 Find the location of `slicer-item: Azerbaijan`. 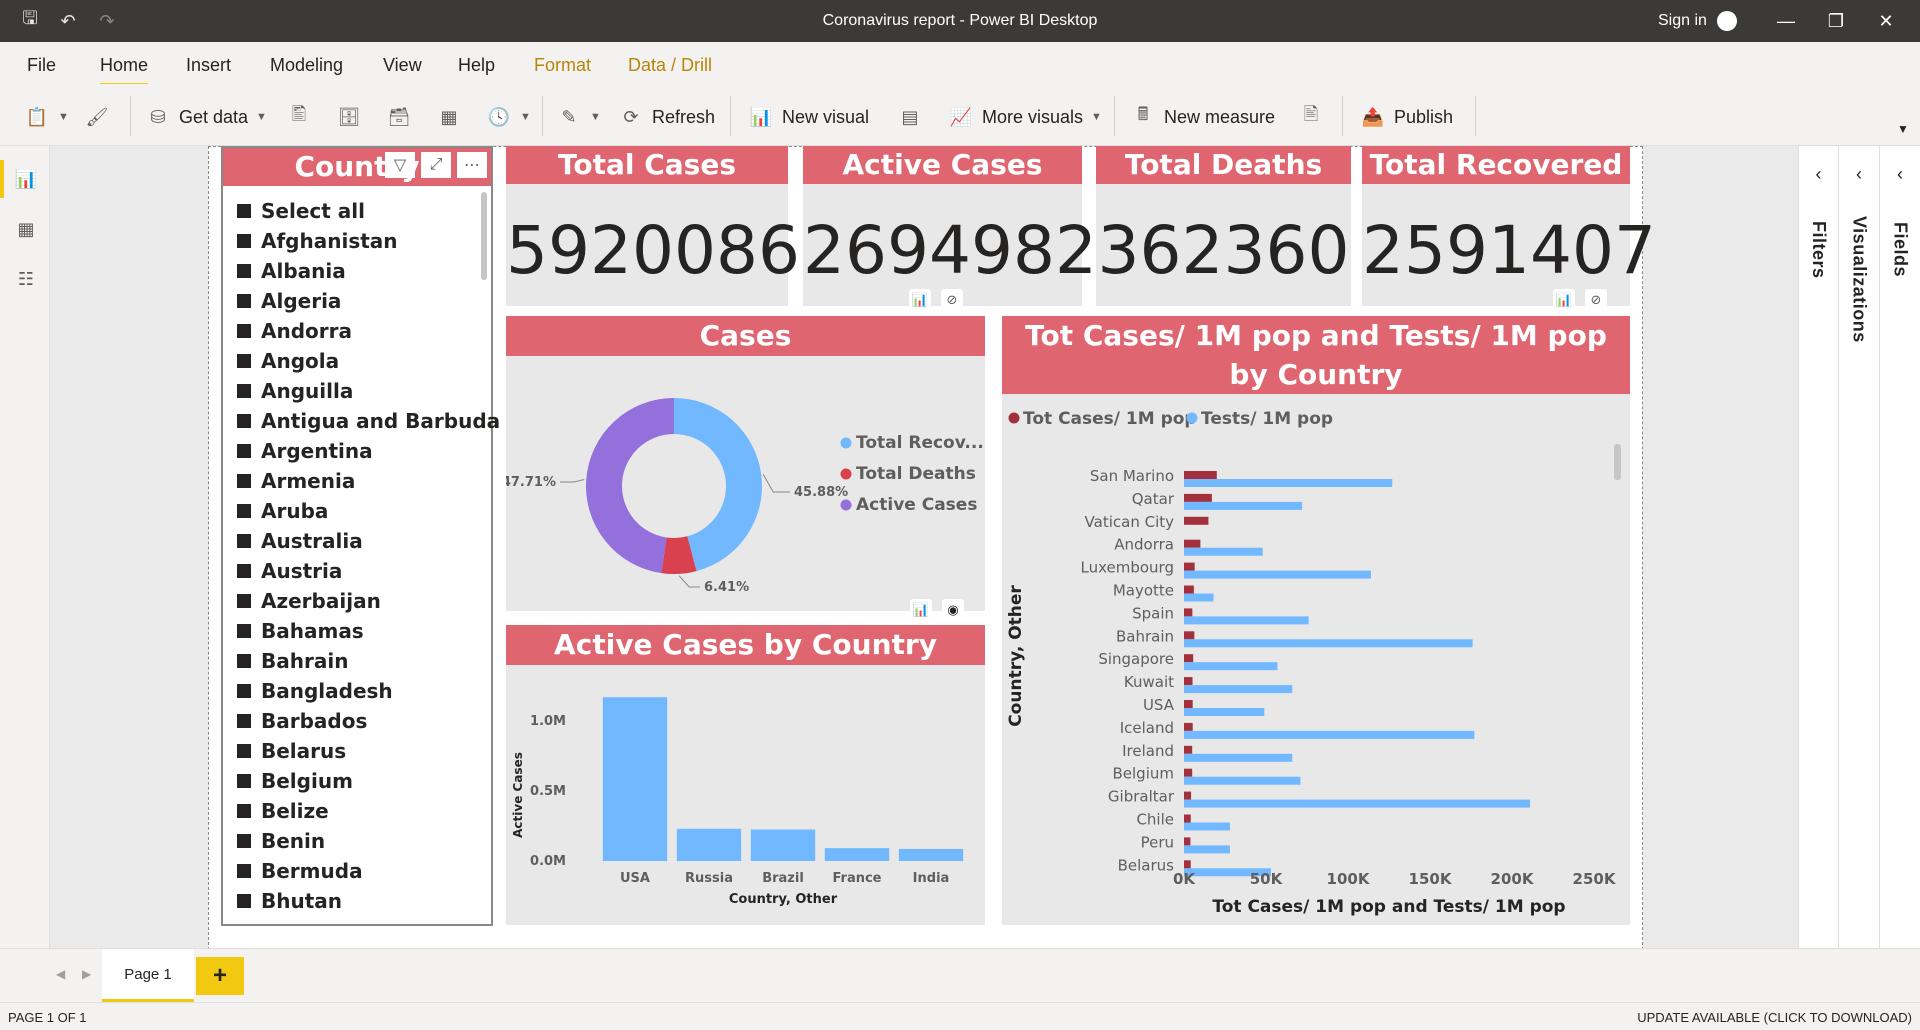

slicer-item: Azerbaijan is located at coordinates (355, 601).